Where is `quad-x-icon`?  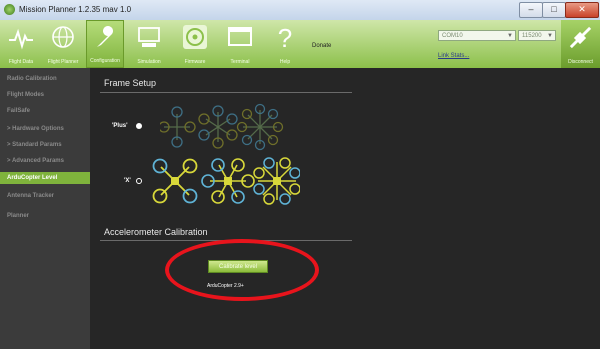
quad-x-icon is located at coordinates (175, 181).